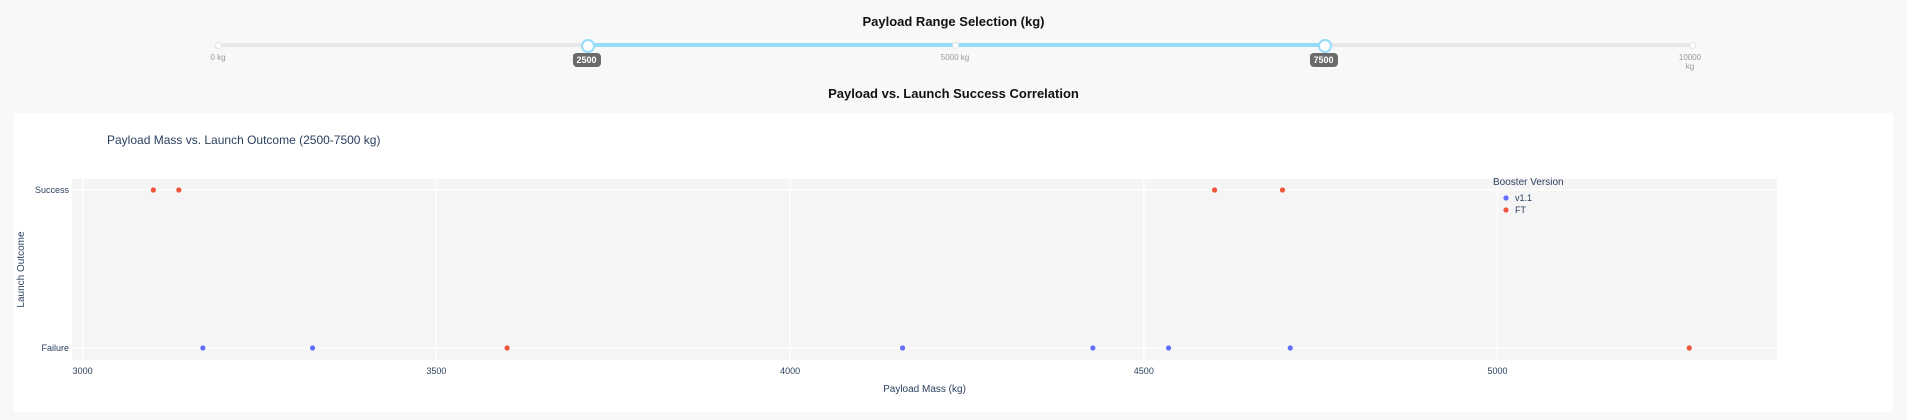 This screenshot has height=420, width=1907. Describe the element at coordinates (1690, 62) in the screenshot. I see `slider-mark-label: 10000 kg` at that location.